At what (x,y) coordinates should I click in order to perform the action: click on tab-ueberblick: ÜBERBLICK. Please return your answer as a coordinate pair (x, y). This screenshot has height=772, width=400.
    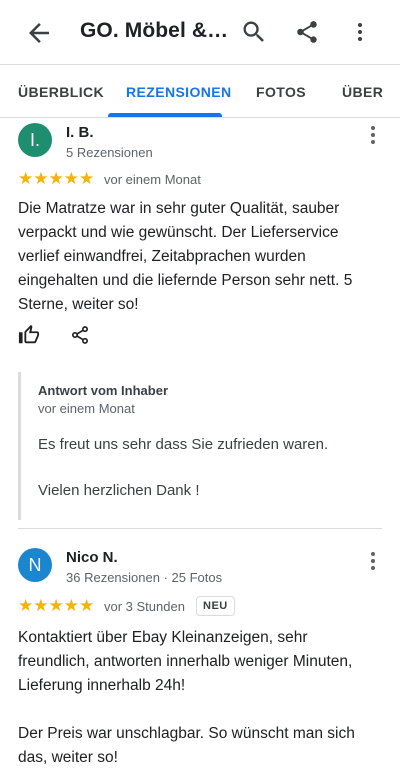
    Looking at the image, I should click on (61, 92).